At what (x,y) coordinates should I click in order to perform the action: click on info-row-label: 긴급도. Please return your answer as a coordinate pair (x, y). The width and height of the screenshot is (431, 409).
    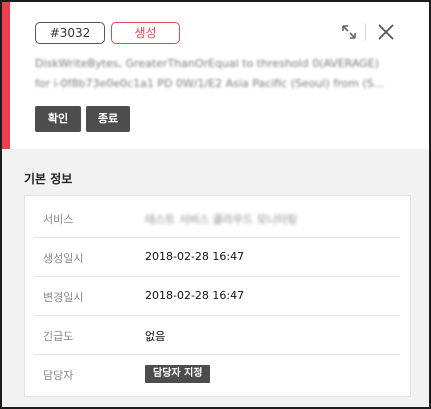
    Looking at the image, I should click on (58, 336).